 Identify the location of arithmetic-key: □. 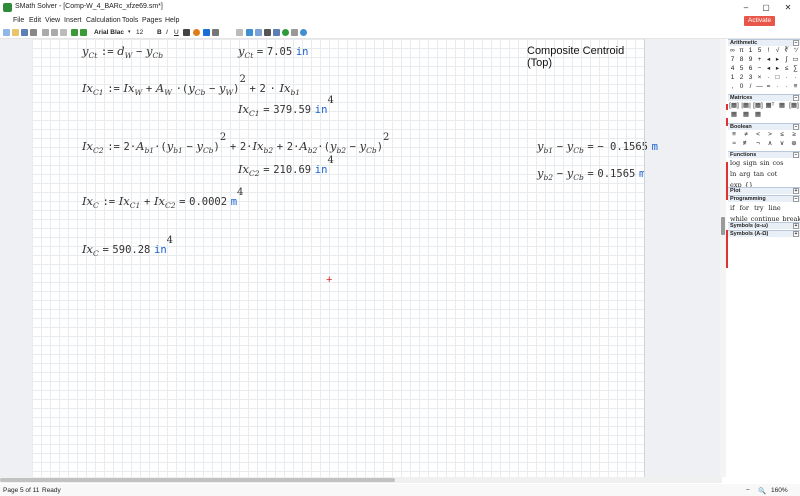
(777, 77).